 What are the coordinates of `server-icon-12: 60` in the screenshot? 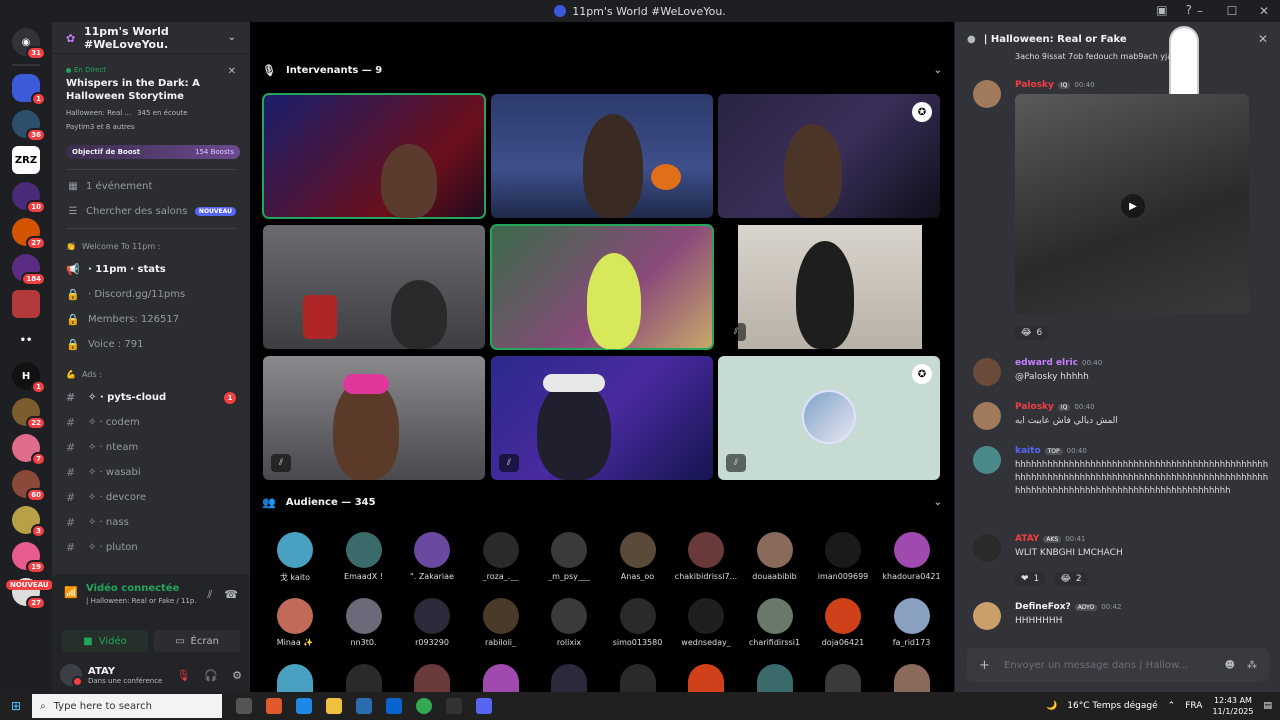 It's located at (29, 486).